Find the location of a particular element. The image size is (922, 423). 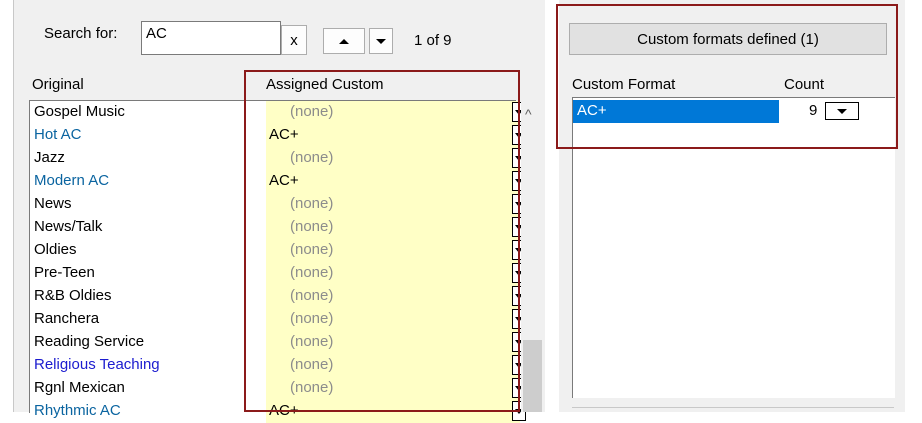

custom-formats-highlight is located at coordinates (727, 76).